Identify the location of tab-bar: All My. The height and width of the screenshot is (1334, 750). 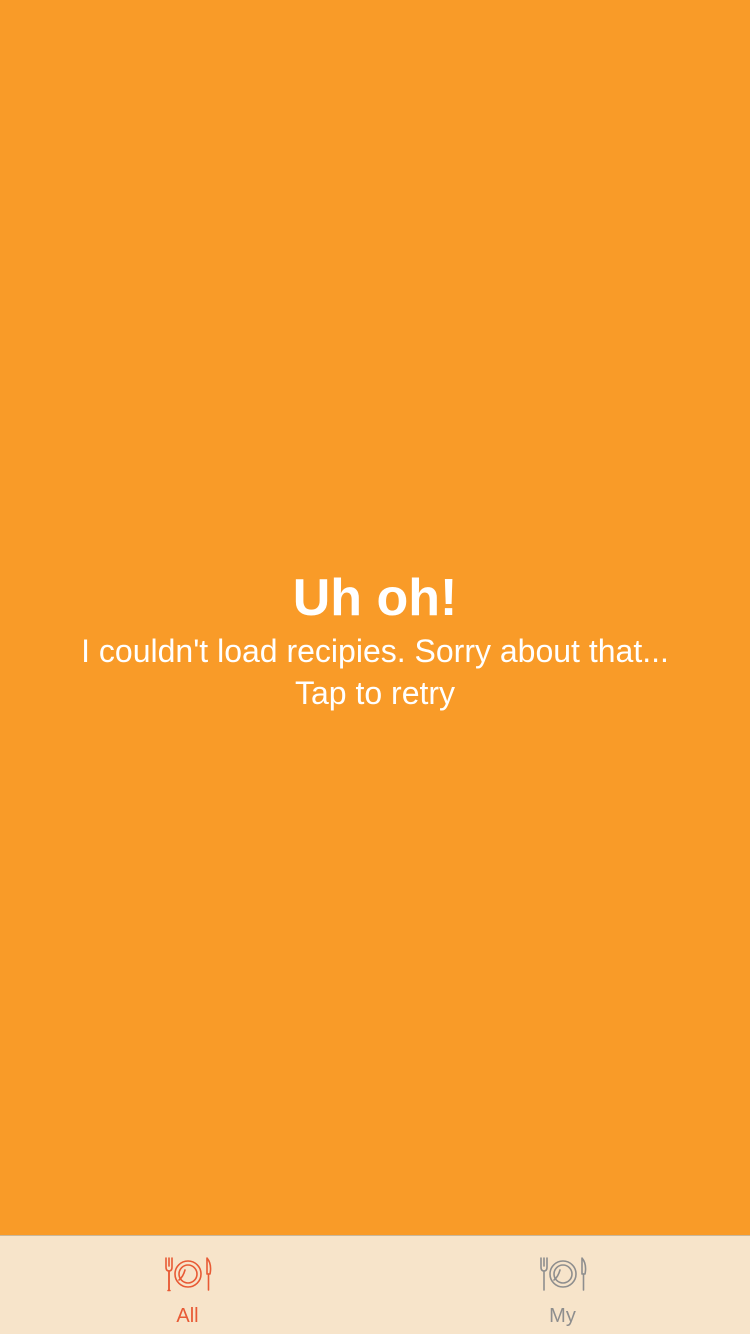
(375, 1284).